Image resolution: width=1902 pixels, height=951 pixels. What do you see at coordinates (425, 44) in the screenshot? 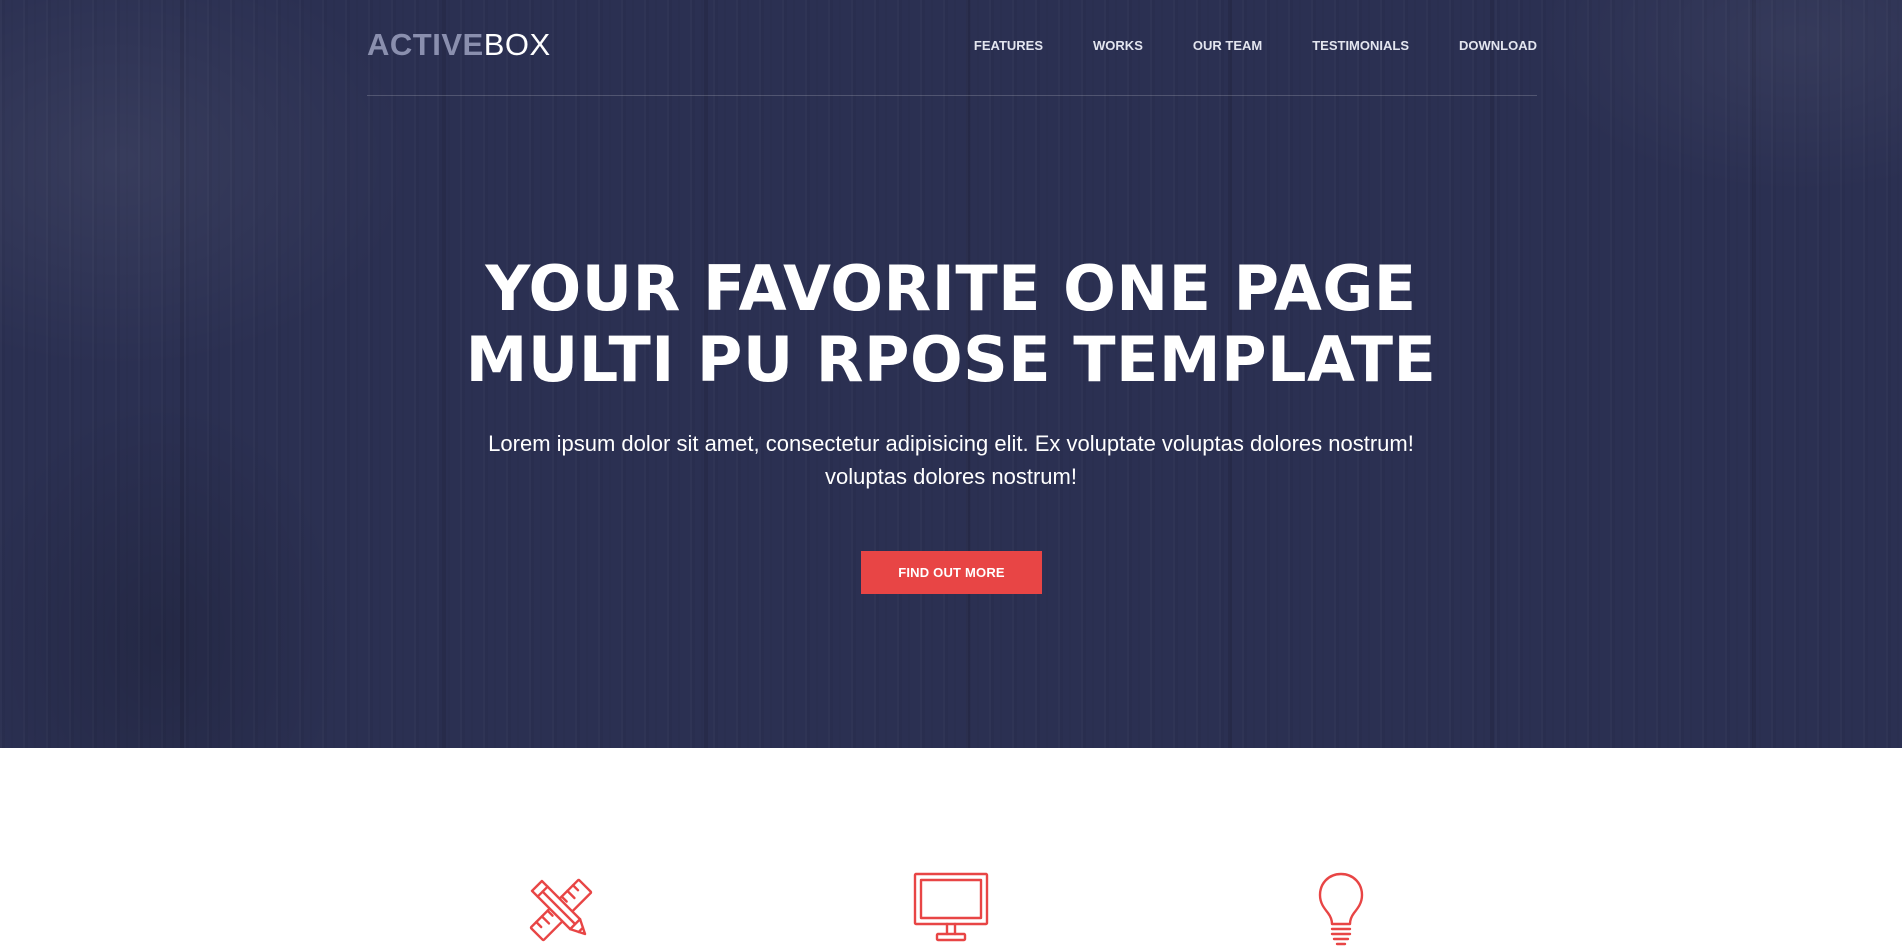
I see `logo-text-active: ACTIVE` at bounding box center [425, 44].